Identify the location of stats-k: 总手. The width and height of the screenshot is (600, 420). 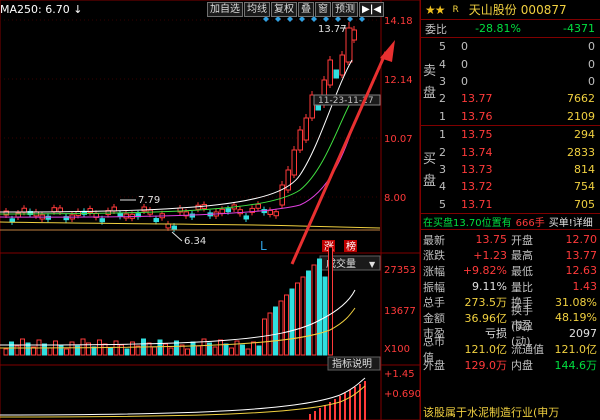
(434, 303).